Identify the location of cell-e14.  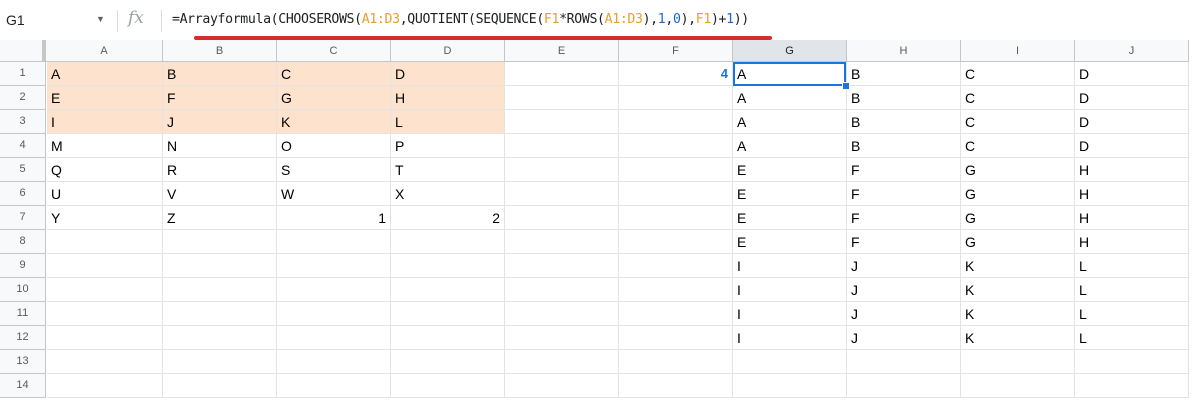
(562, 386).